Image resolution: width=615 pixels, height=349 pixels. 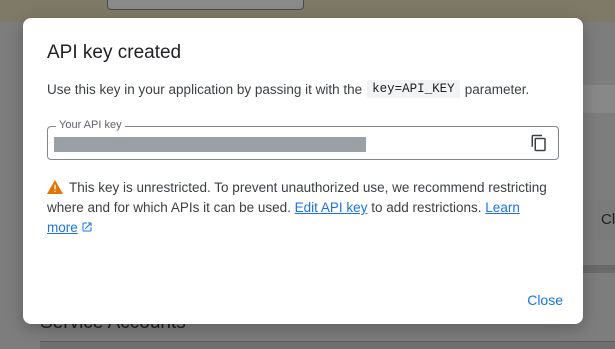 I want to click on edit-api-key-link: Edit API key, so click(x=331, y=207).